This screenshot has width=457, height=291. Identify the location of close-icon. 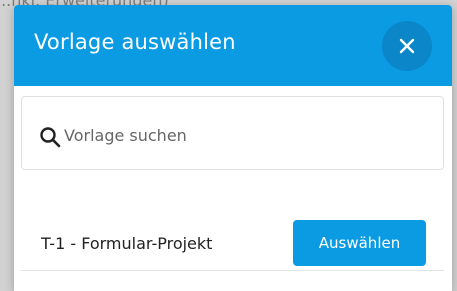
(407, 46).